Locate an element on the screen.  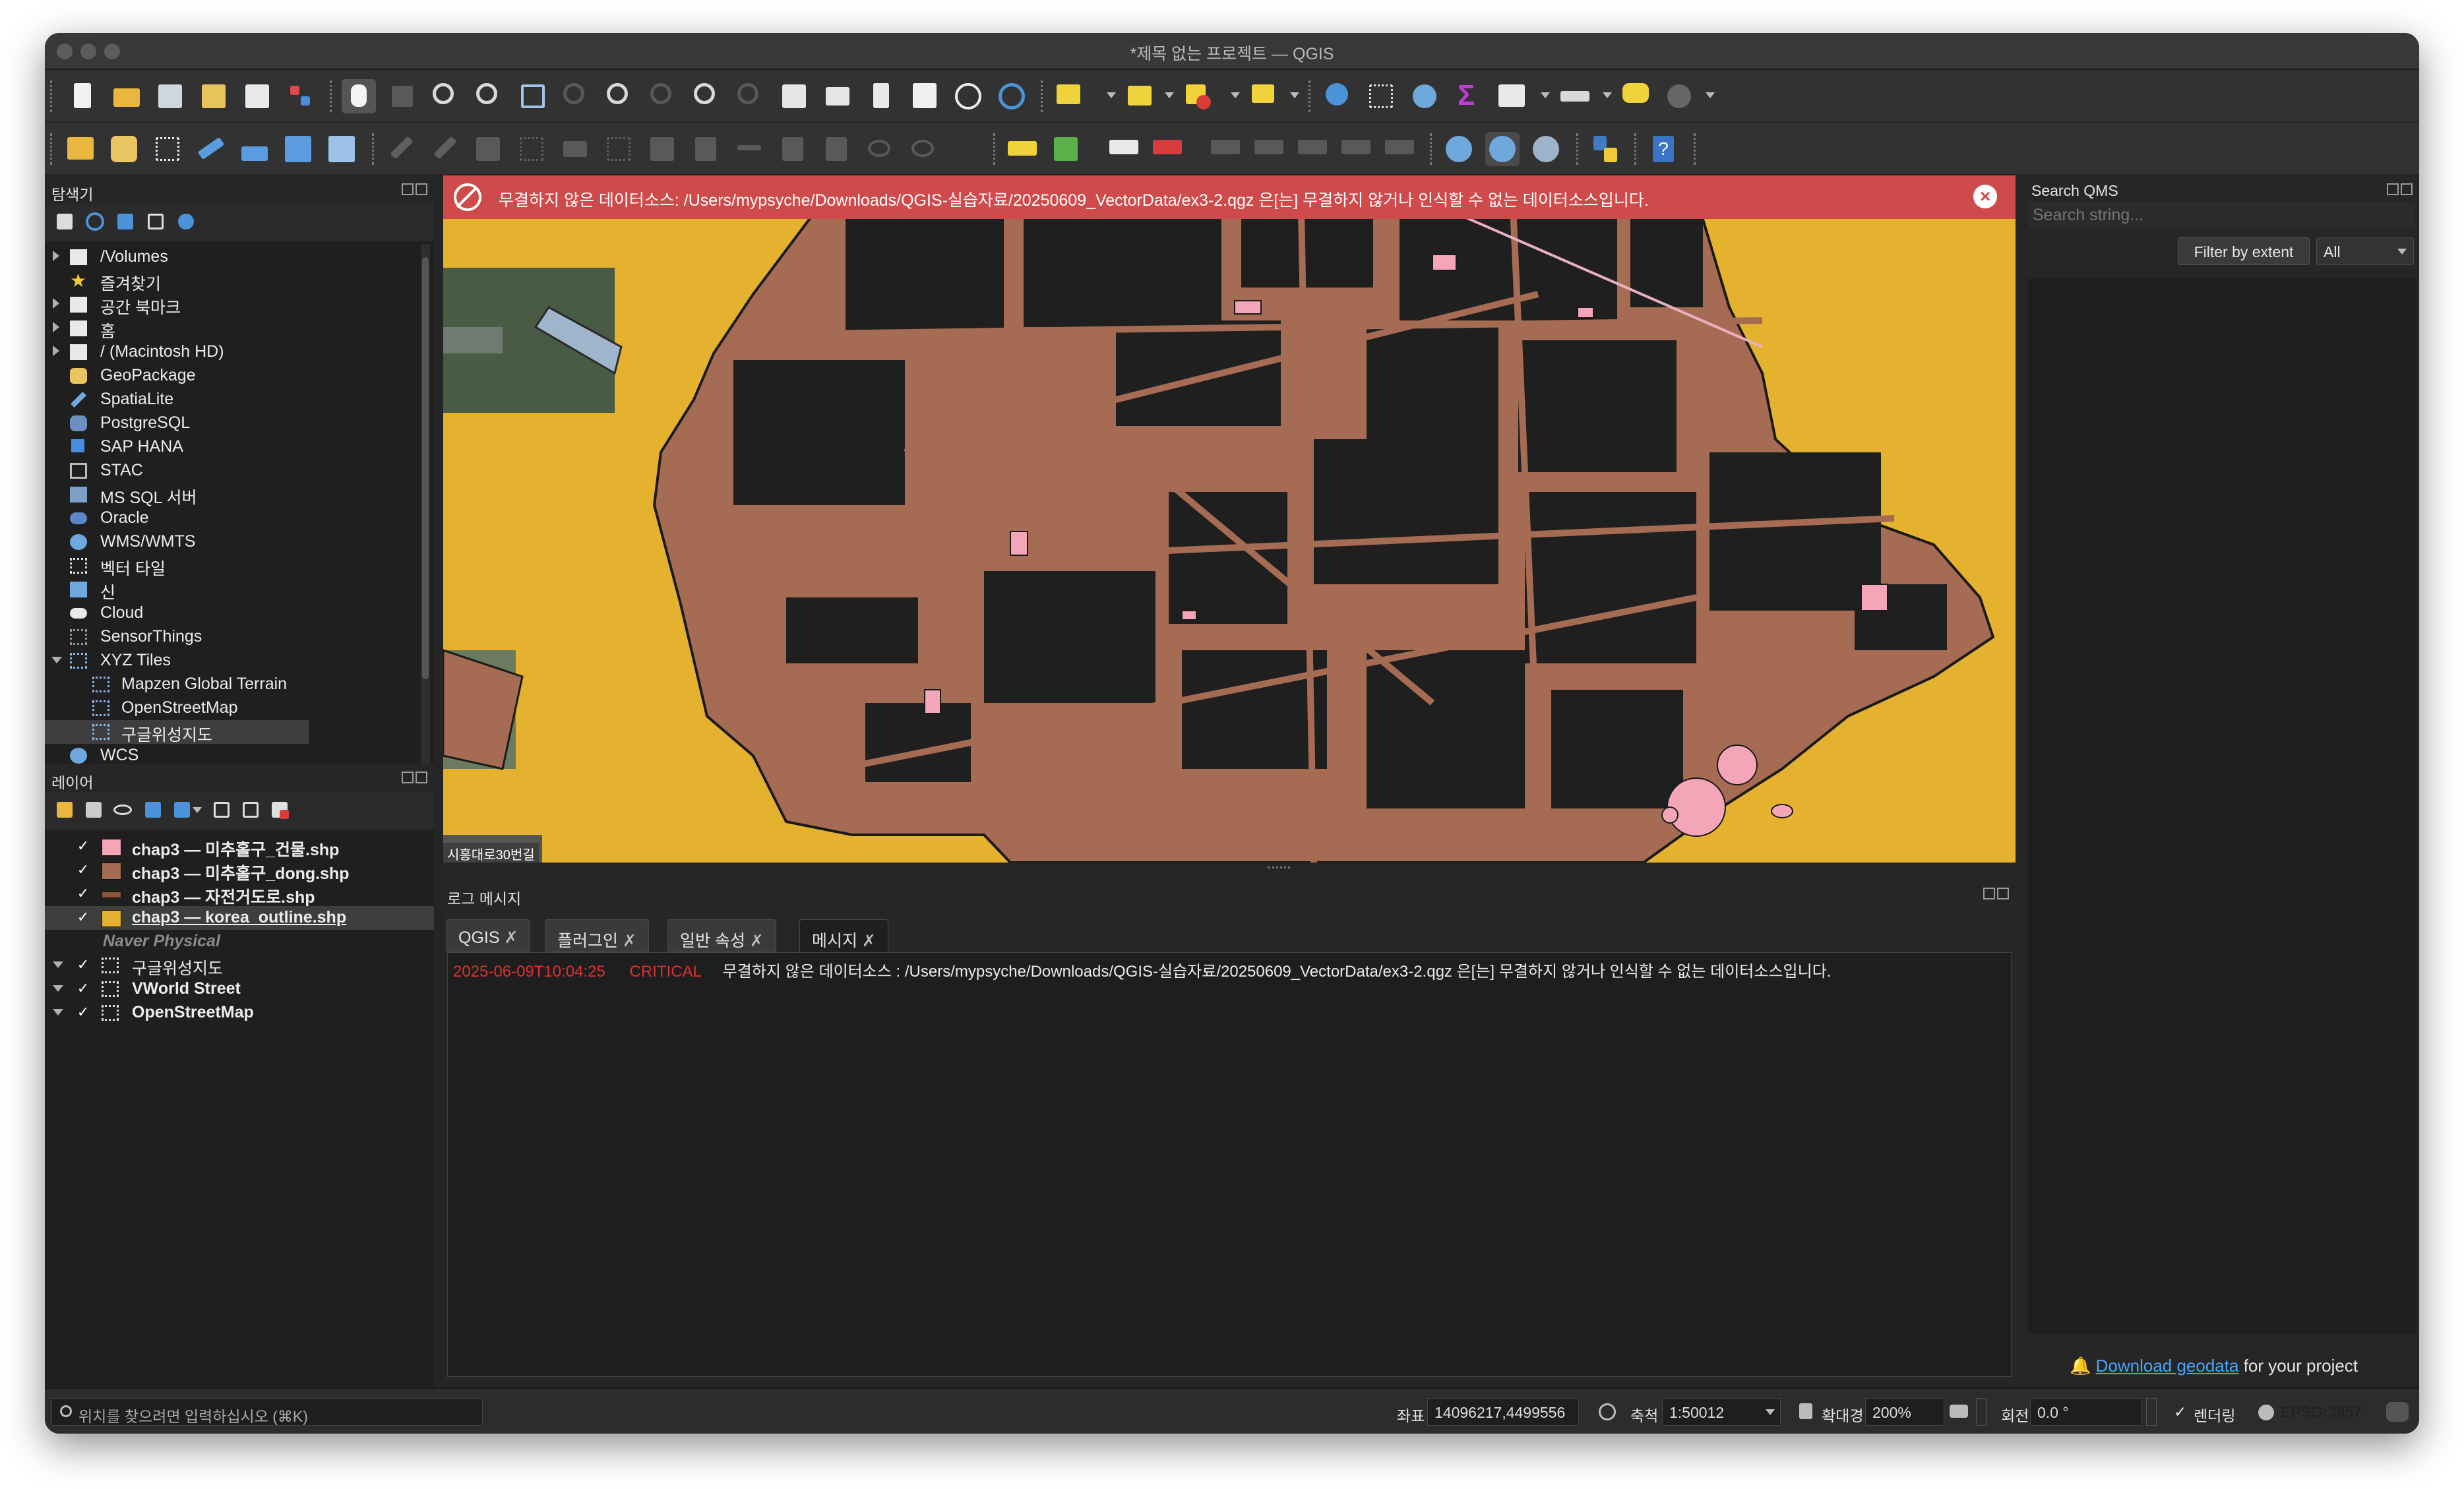
browser-item-xyz-tiles: XYZ Tiles is located at coordinates (239, 661).